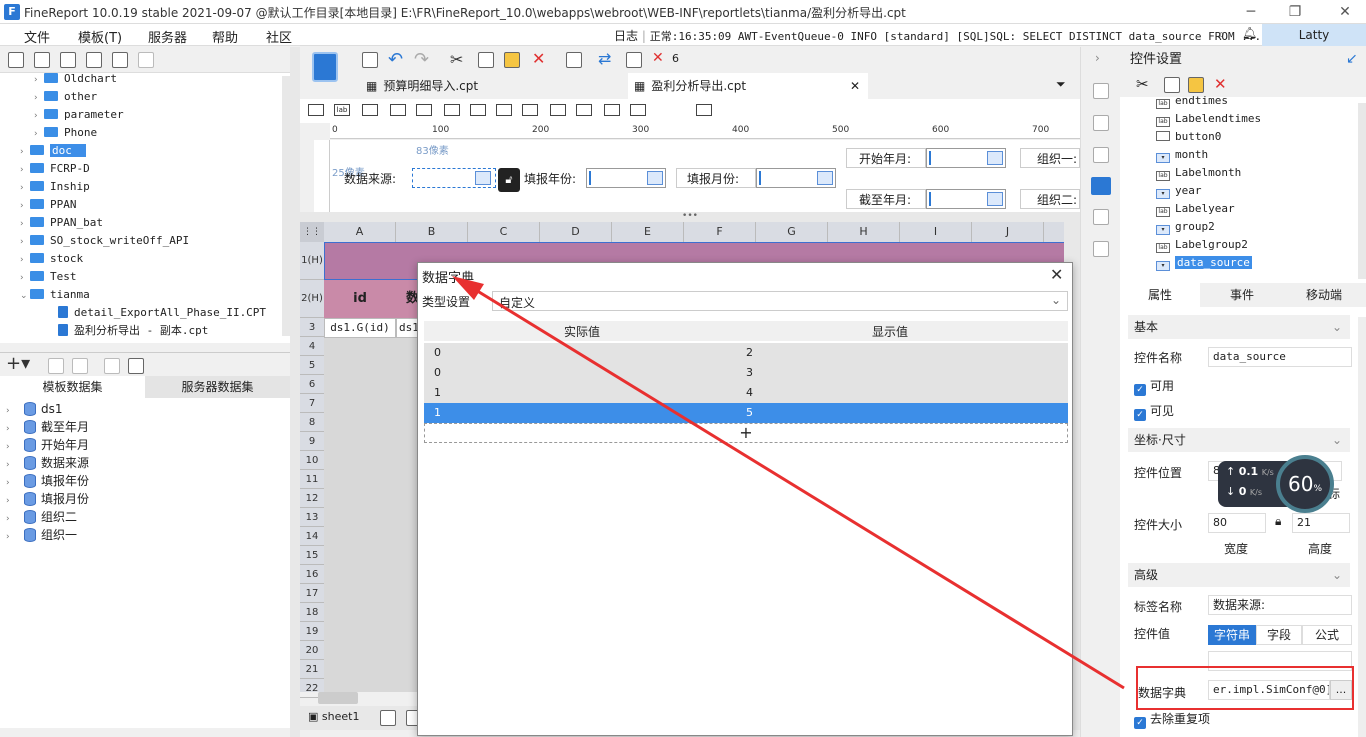 Image resolution: width=1366 pixels, height=737 pixels. I want to click on bell-icon: 🔔︎, so click(1249, 33).